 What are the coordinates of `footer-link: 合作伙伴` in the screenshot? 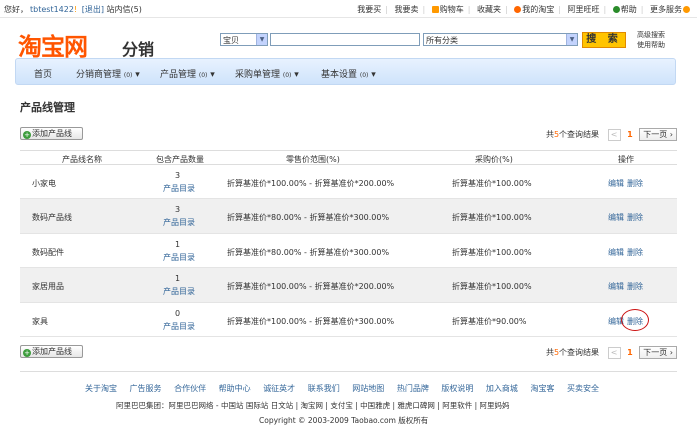 It's located at (190, 388).